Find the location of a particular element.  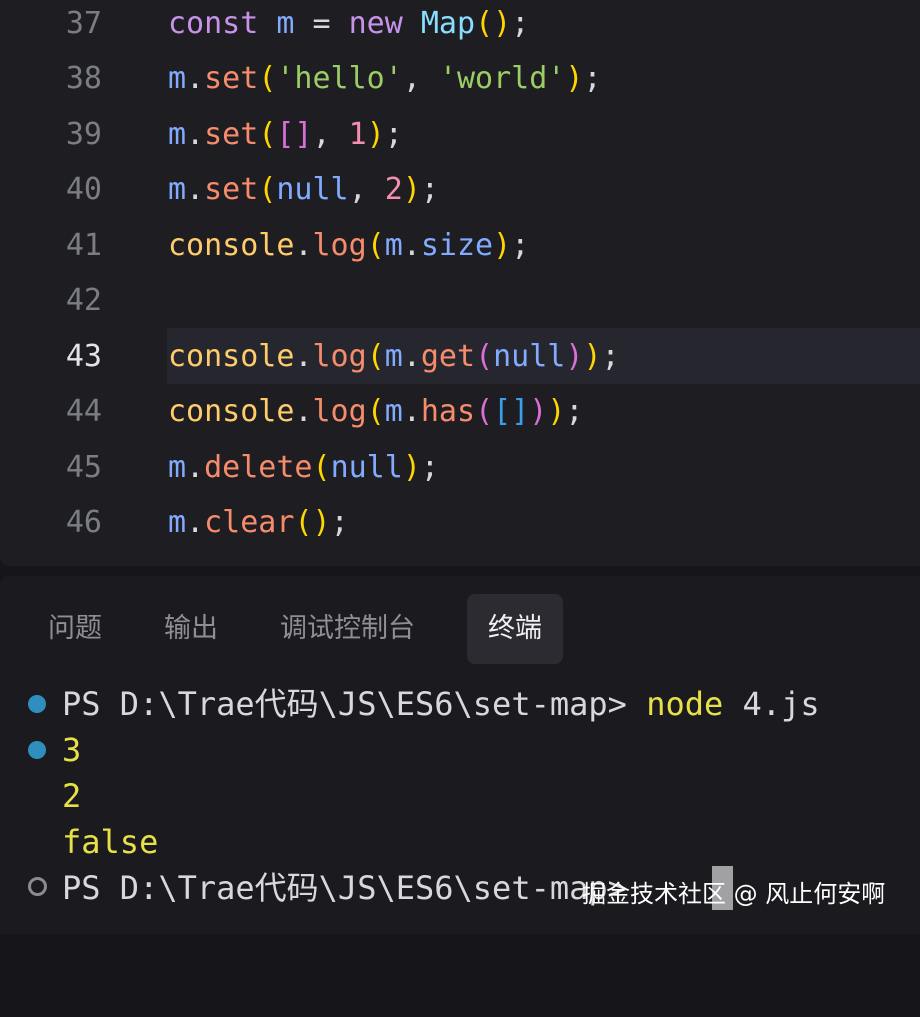

code-line: 46 m.clear(); is located at coordinates (460, 523).